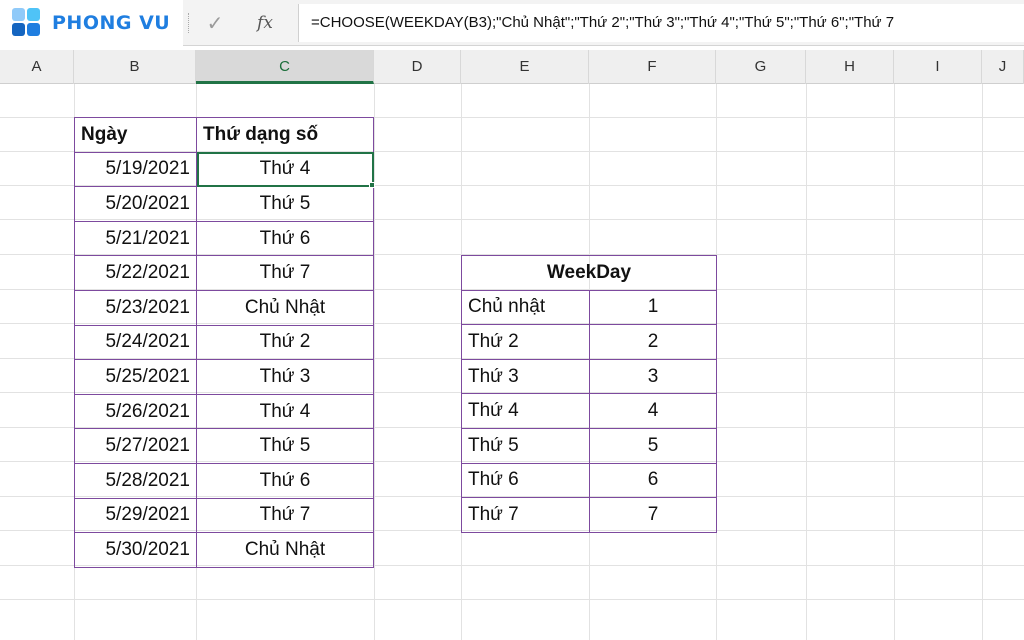 The image size is (1024, 640). What do you see at coordinates (512, 599) in the screenshot?
I see `grid-row-line` at bounding box center [512, 599].